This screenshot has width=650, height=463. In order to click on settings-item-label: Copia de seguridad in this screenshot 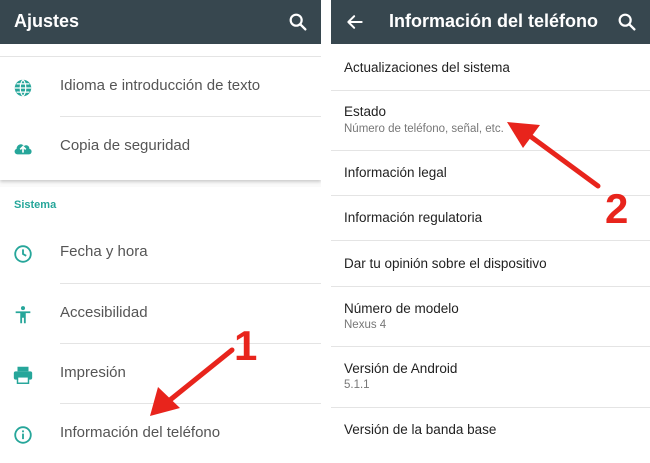, I will do `click(125, 145)`.